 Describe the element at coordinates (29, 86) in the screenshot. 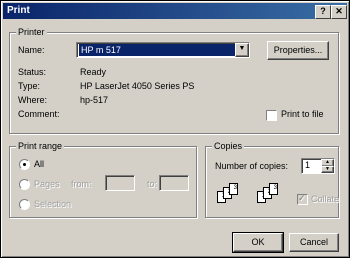

I see `type-label: Type:` at that location.